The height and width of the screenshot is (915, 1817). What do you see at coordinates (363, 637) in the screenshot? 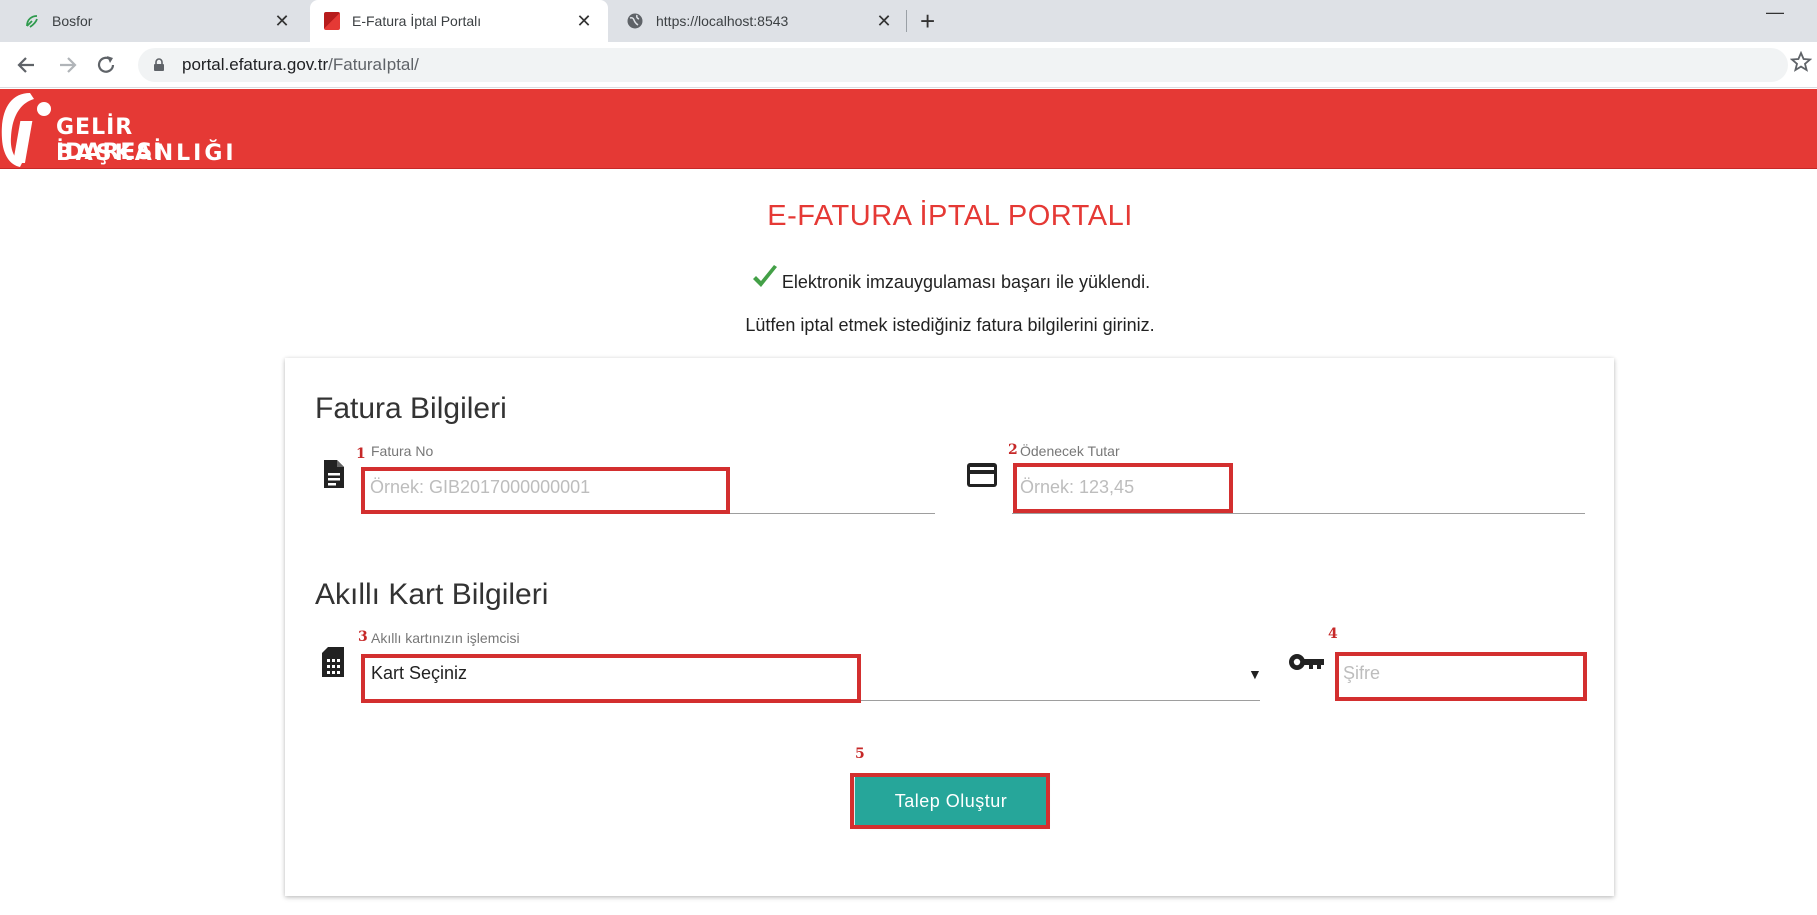
I see `annotation-marker-3: 3` at bounding box center [363, 637].